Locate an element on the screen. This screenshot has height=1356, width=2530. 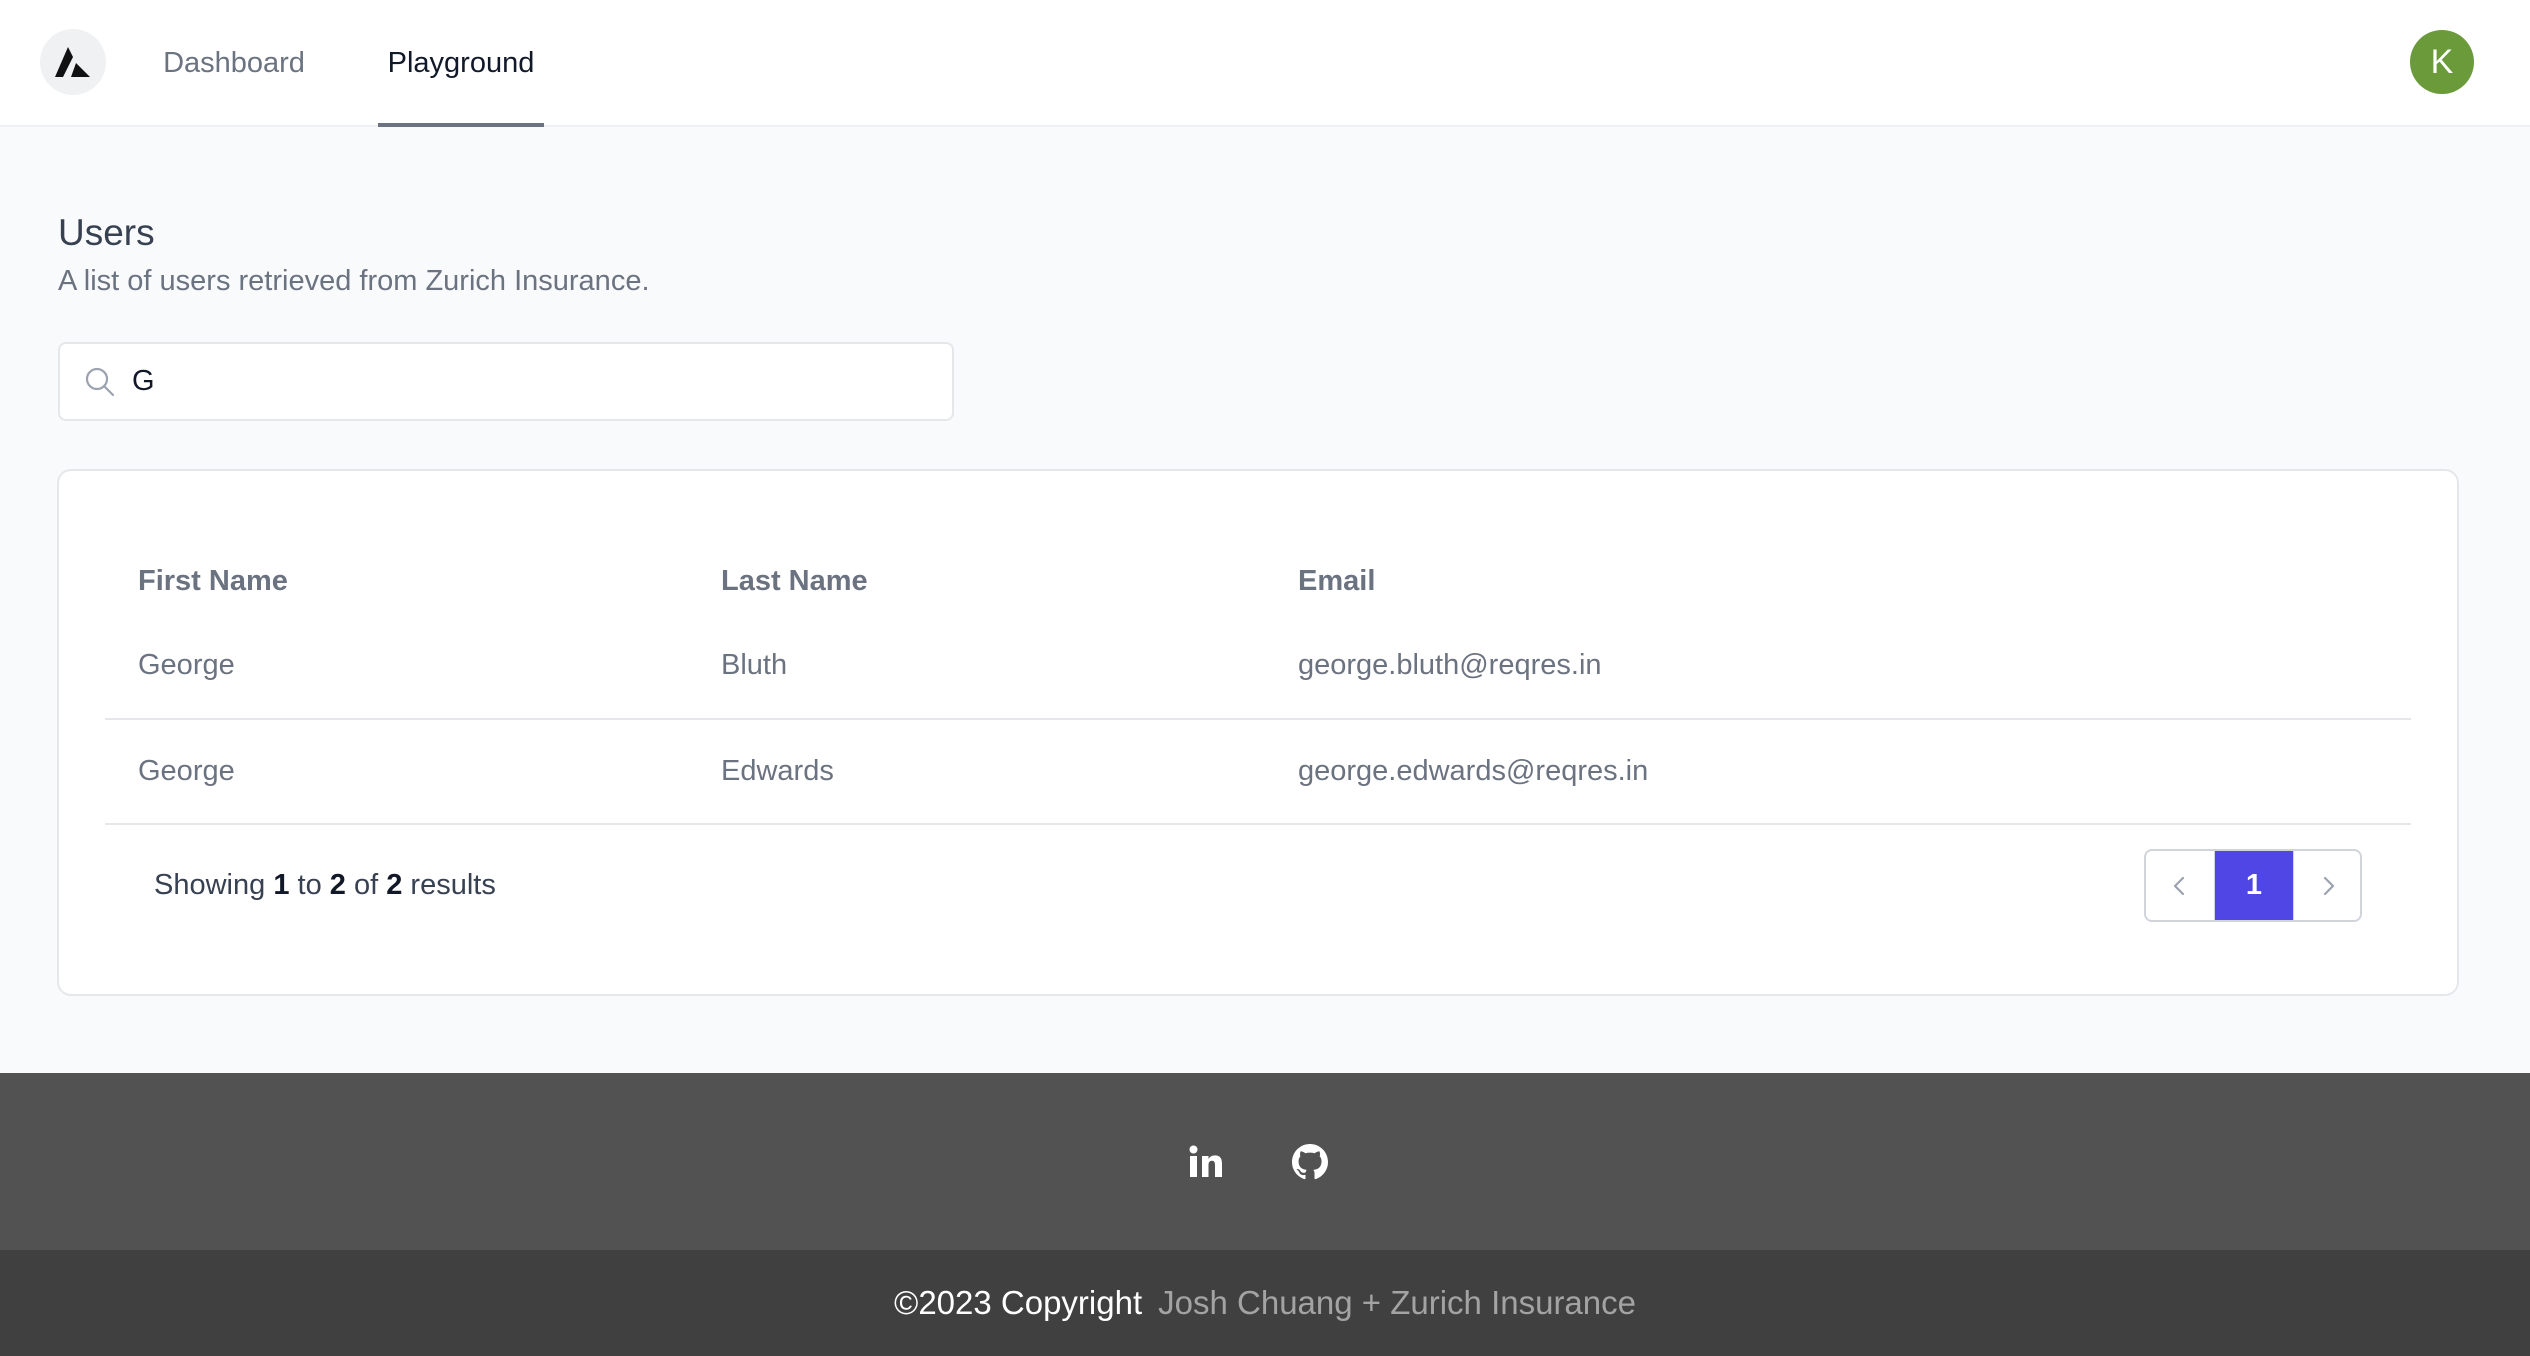
avatar: K is located at coordinates (2442, 62).